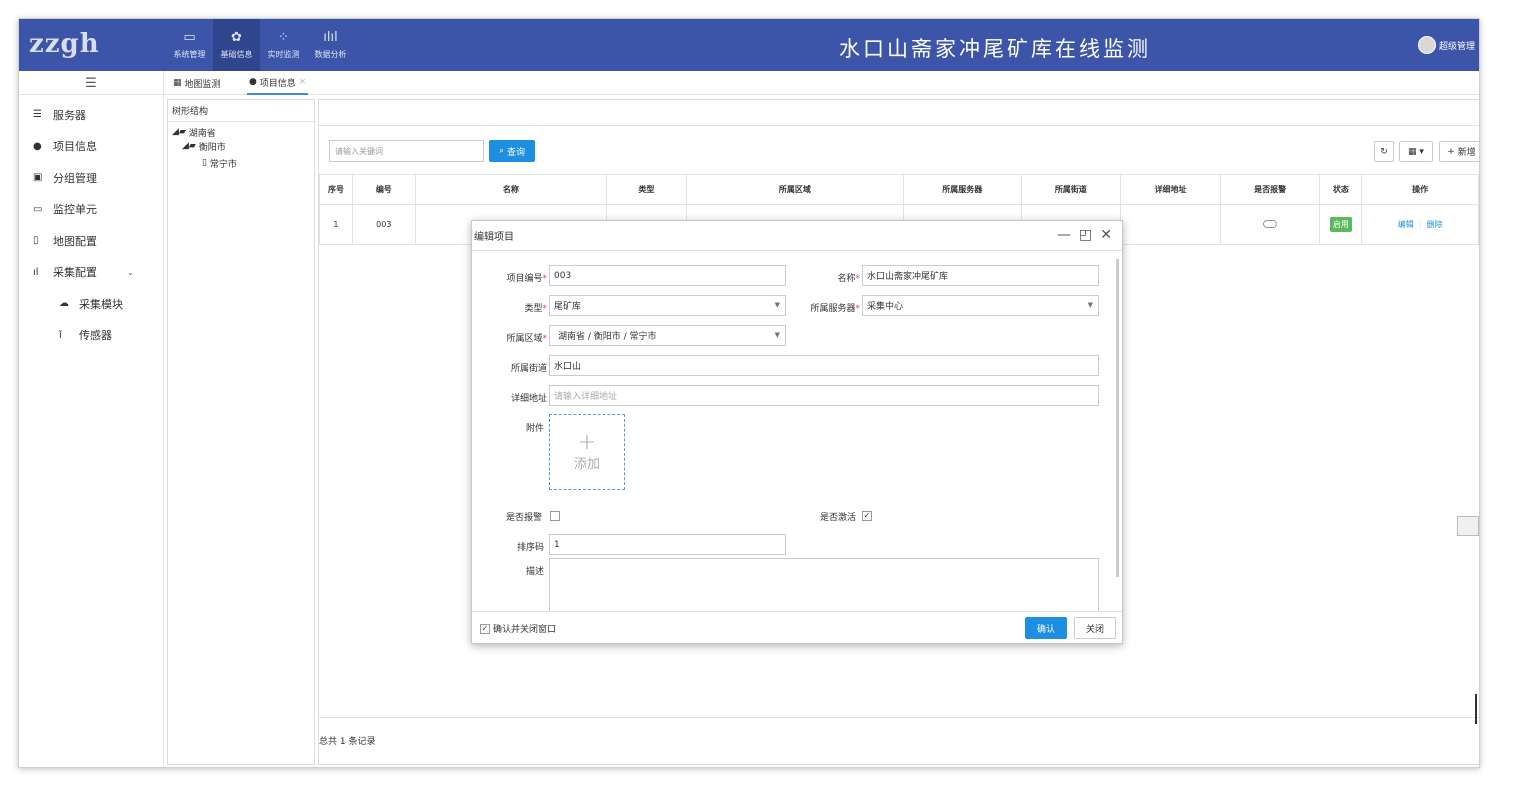 This screenshot has width=1516, height=803. I want to click on close-after-confirm-label: 确认并关闭窗口, so click(525, 630).